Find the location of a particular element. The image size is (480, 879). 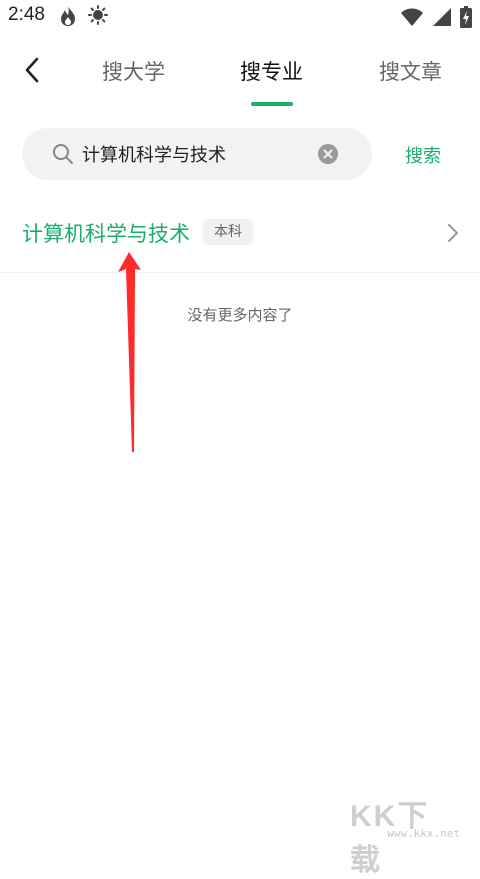

clear-circle-icon is located at coordinates (328, 154).